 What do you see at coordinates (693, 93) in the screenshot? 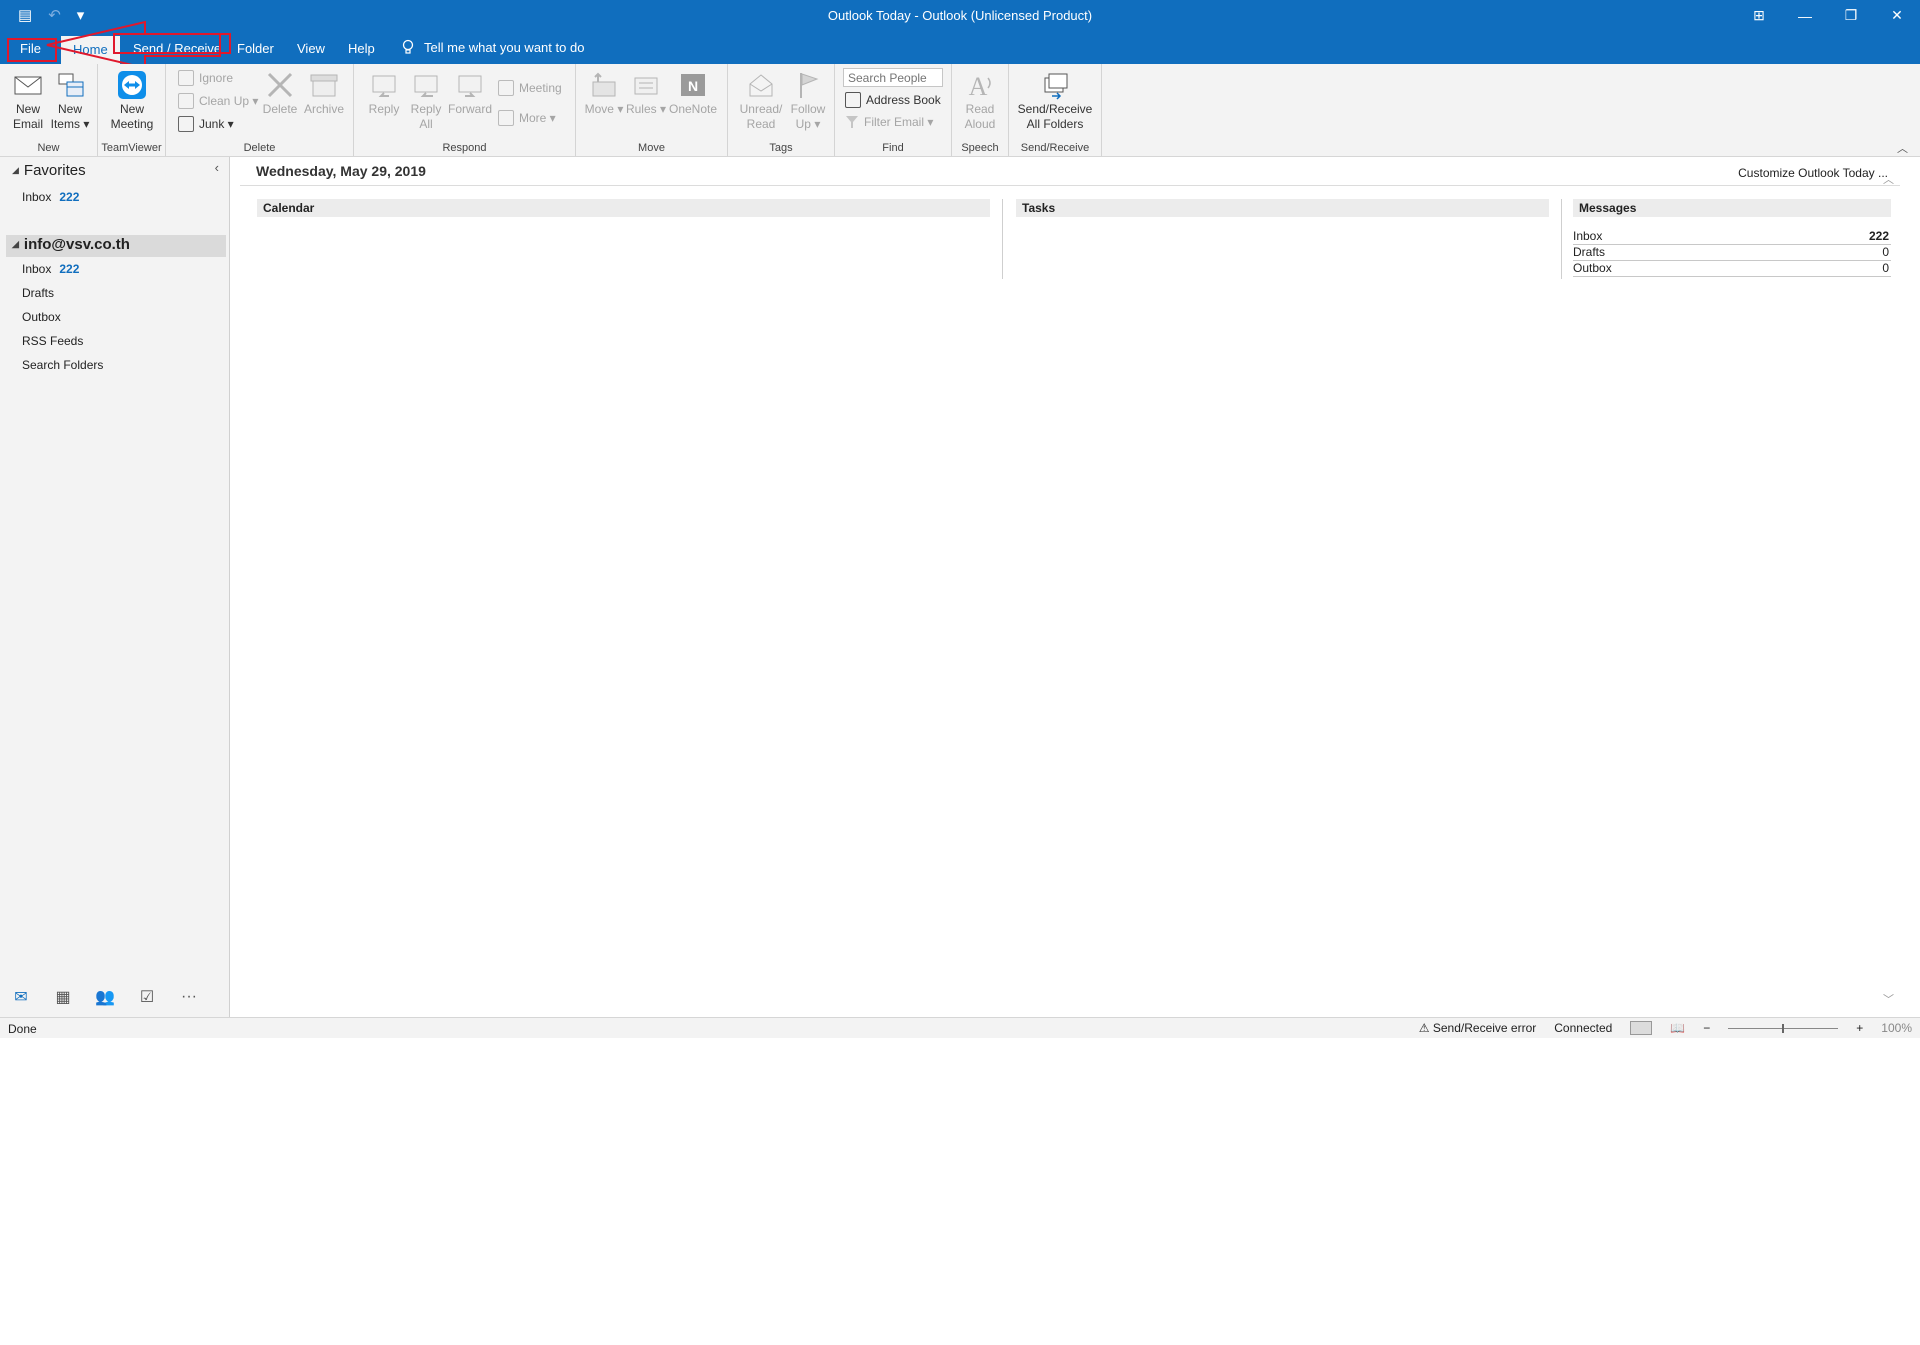
I see `onenote-button: N OneNote` at bounding box center [693, 93].